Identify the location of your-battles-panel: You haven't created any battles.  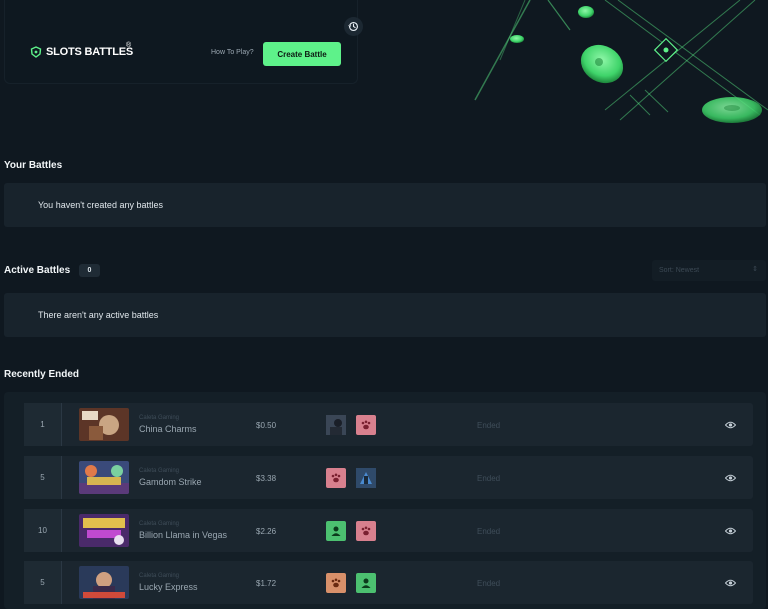
(385, 205).